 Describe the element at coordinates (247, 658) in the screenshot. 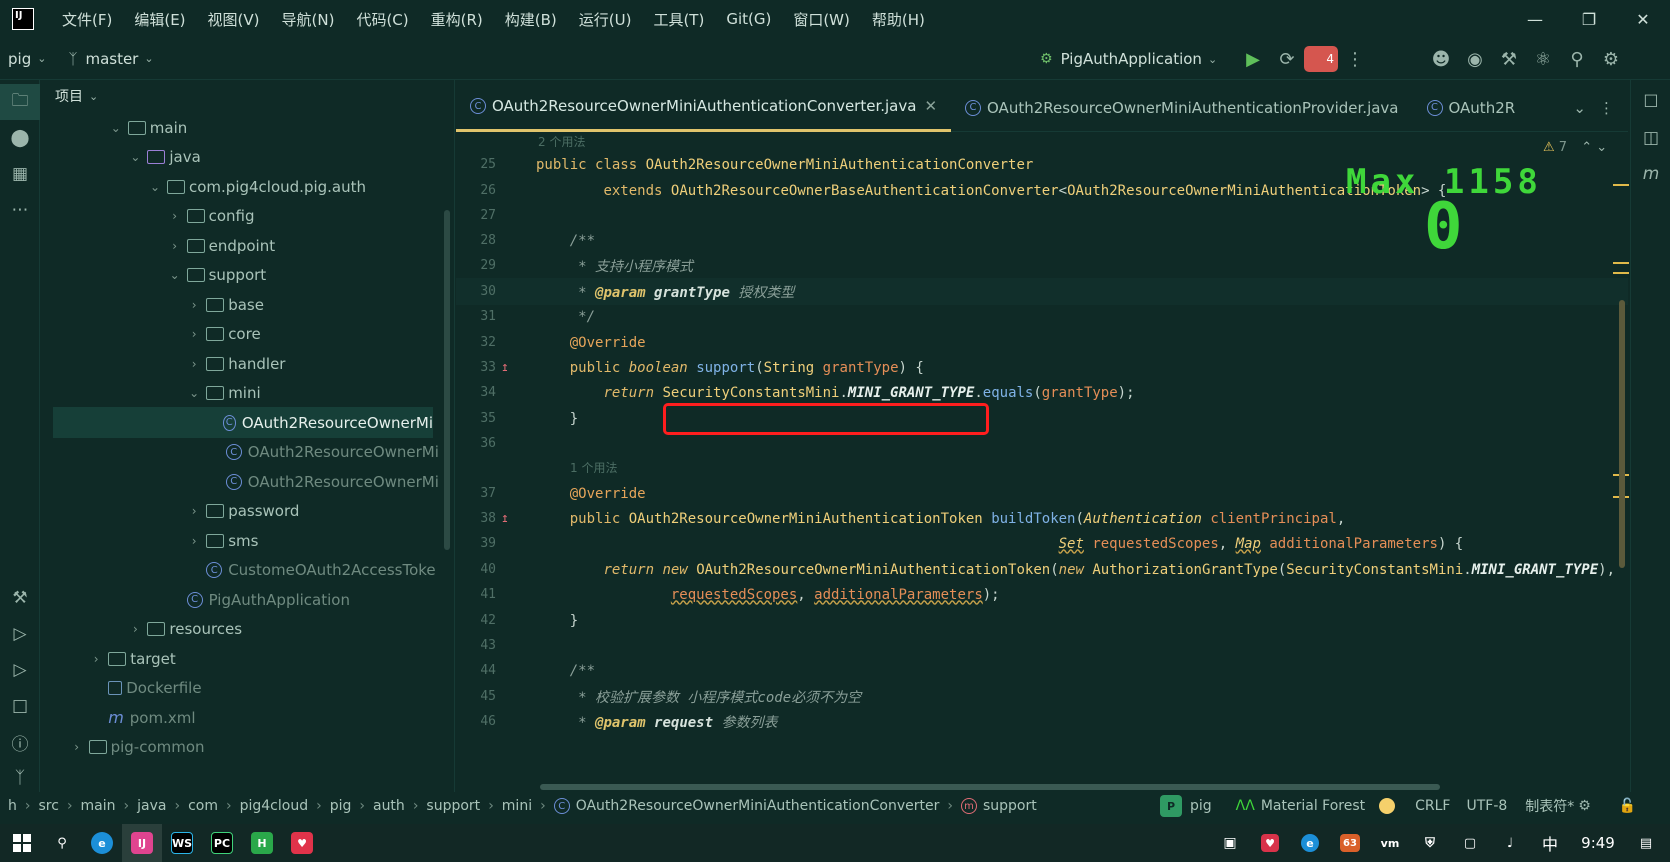

I see `tree-item: › target` at that location.